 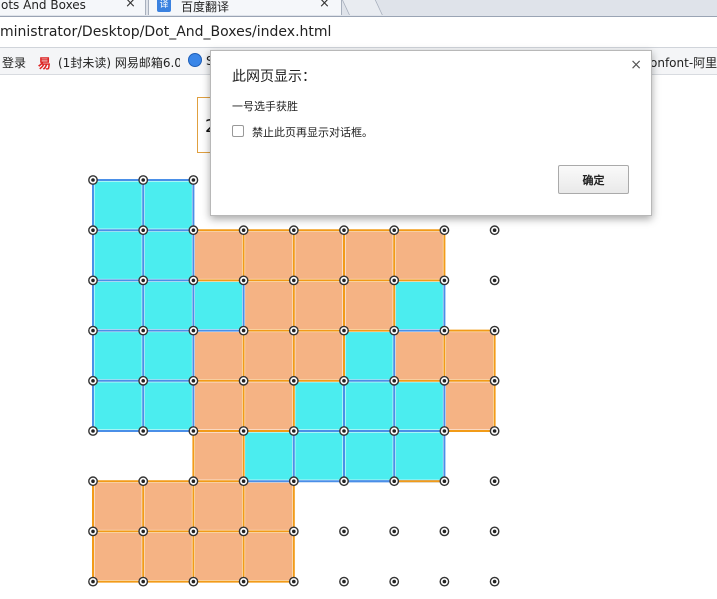 I want to click on suppress-dialogs-checkbox, so click(x=238, y=131).